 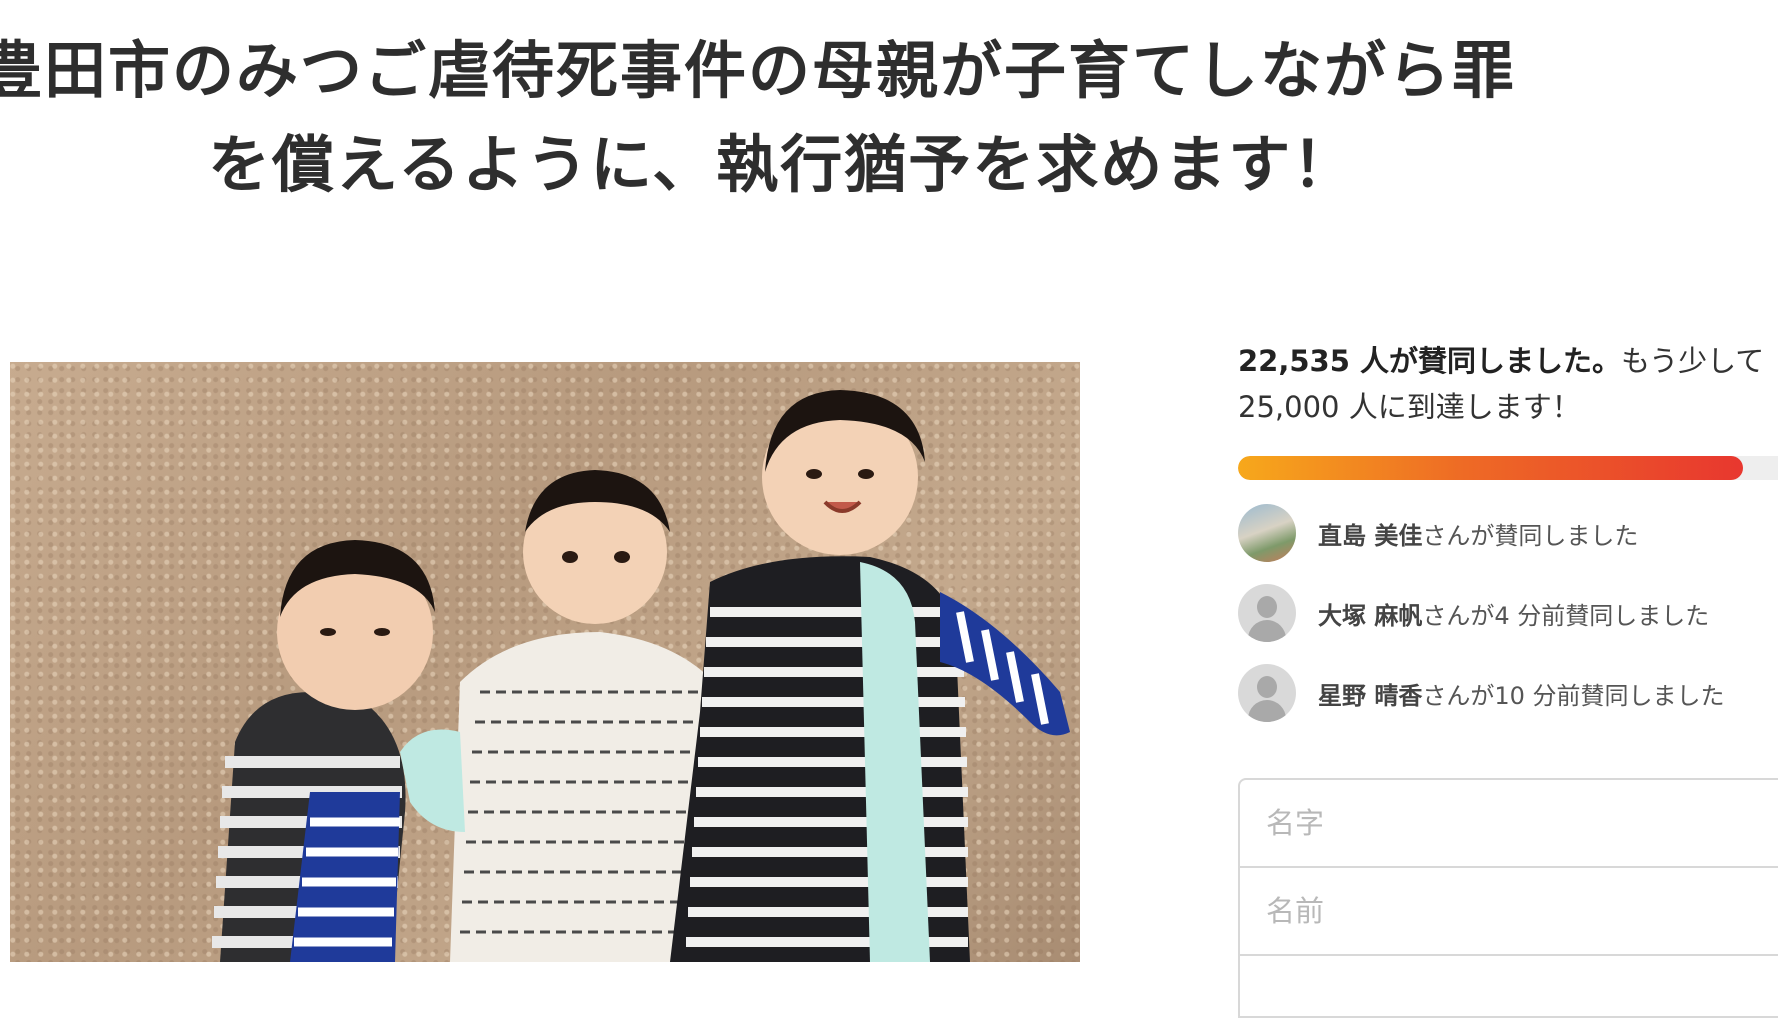 What do you see at coordinates (1370, 535) in the screenshot?
I see `signer-name: 直島 美佳` at bounding box center [1370, 535].